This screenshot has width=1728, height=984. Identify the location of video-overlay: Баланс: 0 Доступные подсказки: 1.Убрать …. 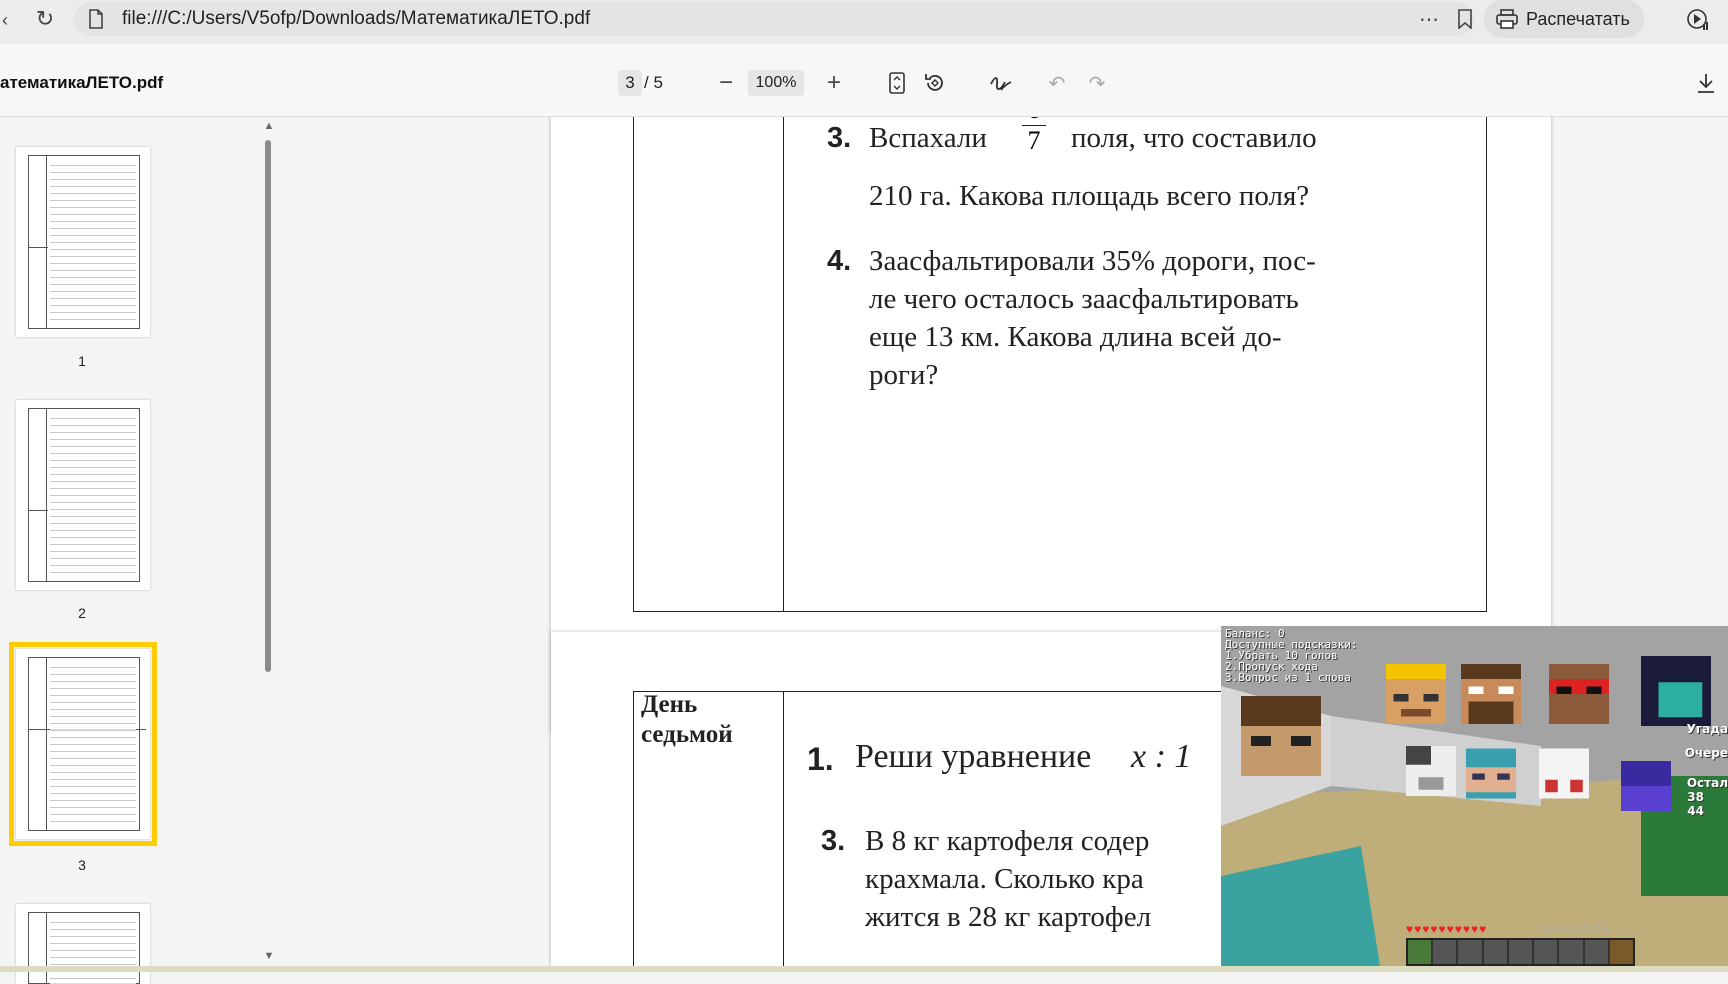
(1474, 799).